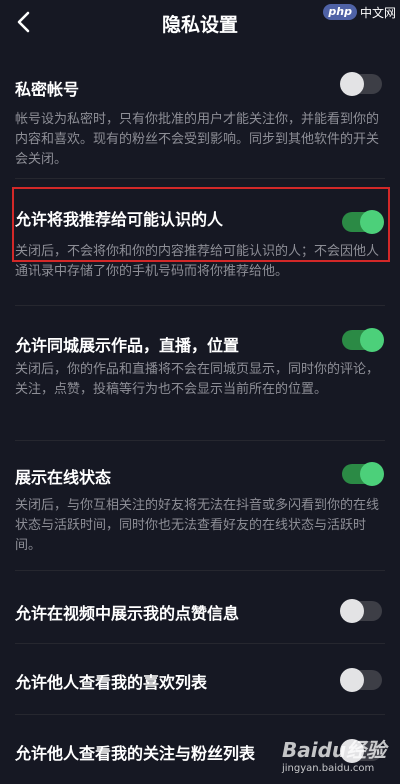 The height and width of the screenshot is (784, 400). What do you see at coordinates (328, 768) in the screenshot?
I see `baidu-watermark-sub: jingyan.baidu.com` at bounding box center [328, 768].